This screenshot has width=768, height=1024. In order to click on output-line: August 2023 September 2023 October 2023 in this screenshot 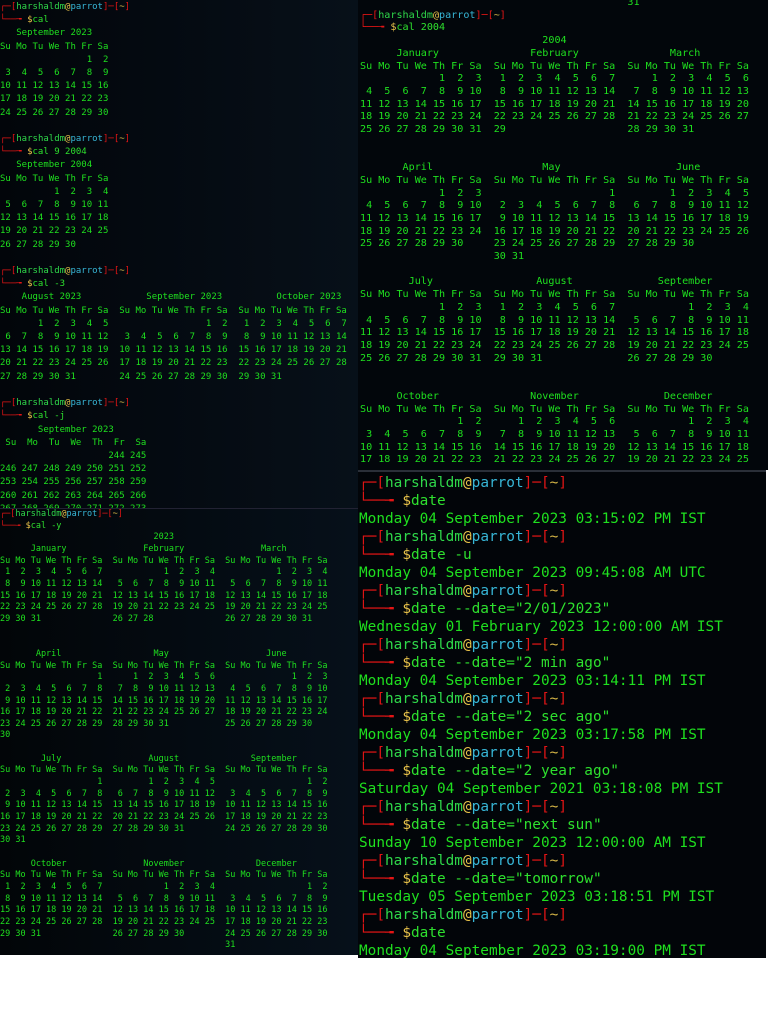, I will do `click(171, 297)`.